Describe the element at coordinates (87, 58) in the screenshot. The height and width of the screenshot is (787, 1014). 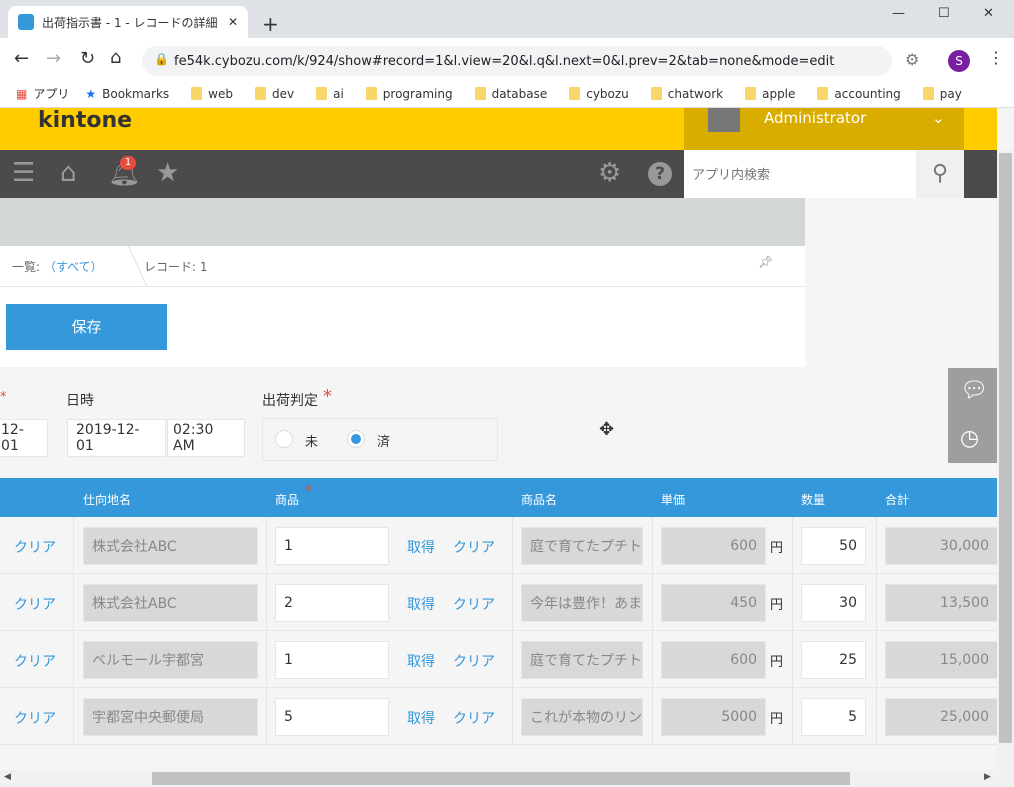
I see `reload-icon: ↻` at that location.